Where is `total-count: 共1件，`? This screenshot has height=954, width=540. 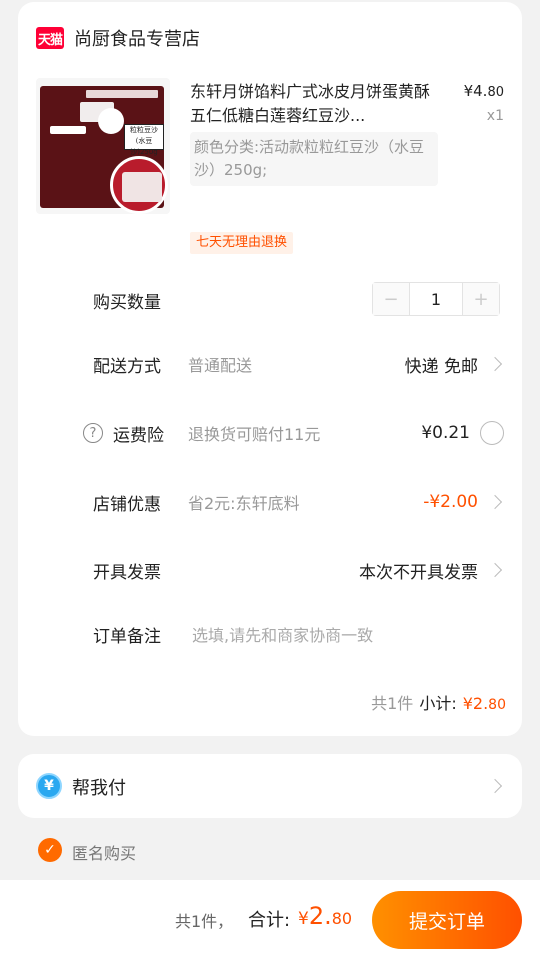
total-count: 共1件， is located at coordinates (204, 921).